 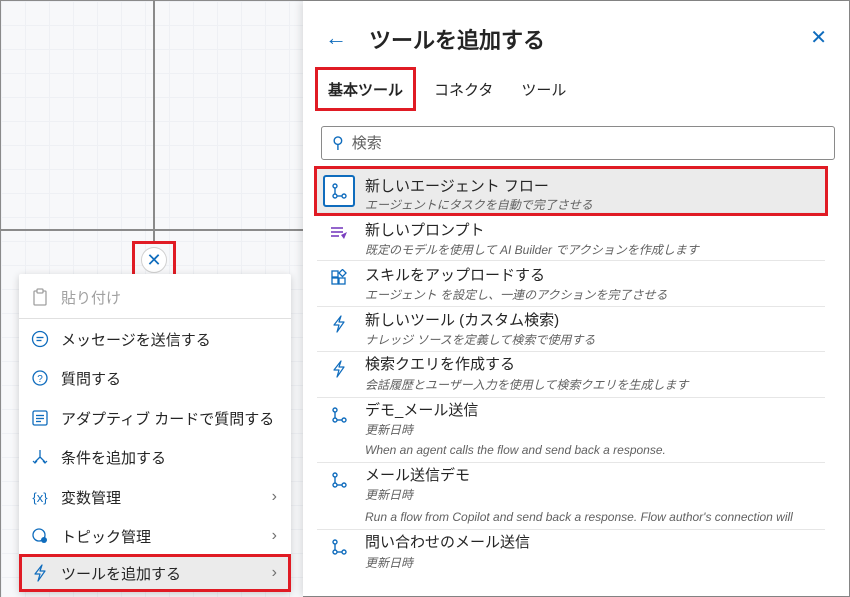 I want to click on tab-bar: 基本ツール コネクタ ツール, so click(x=447, y=89).